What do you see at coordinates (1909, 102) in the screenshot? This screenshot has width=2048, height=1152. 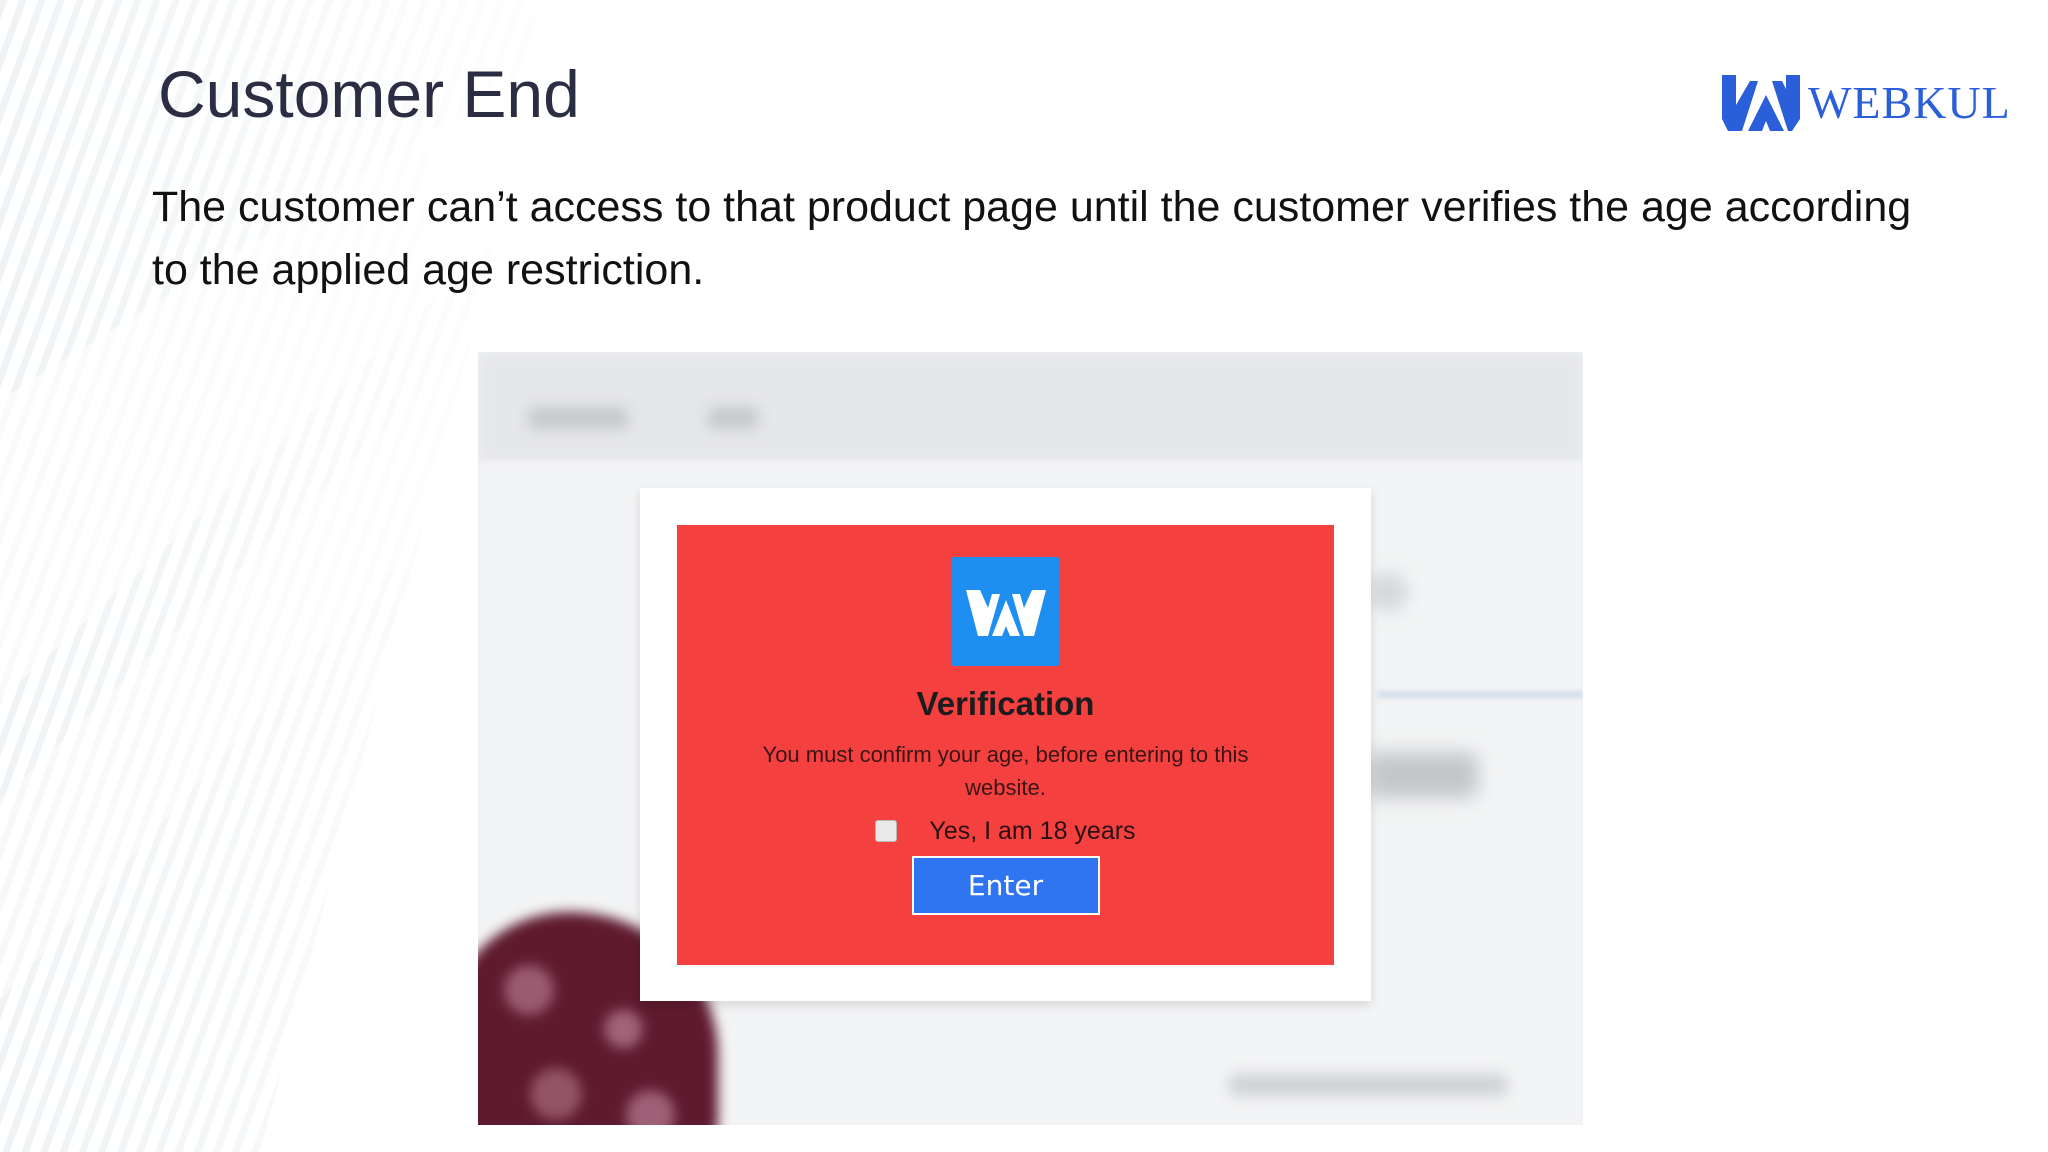 I see `logo-text: WEBKUL` at bounding box center [1909, 102].